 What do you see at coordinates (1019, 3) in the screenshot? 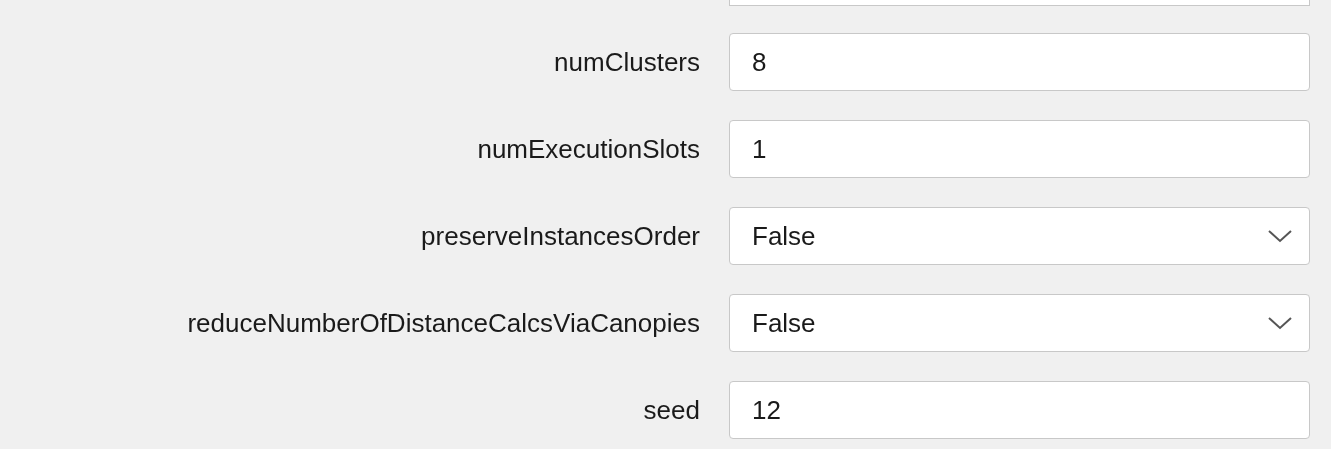
I see `input-field` at bounding box center [1019, 3].